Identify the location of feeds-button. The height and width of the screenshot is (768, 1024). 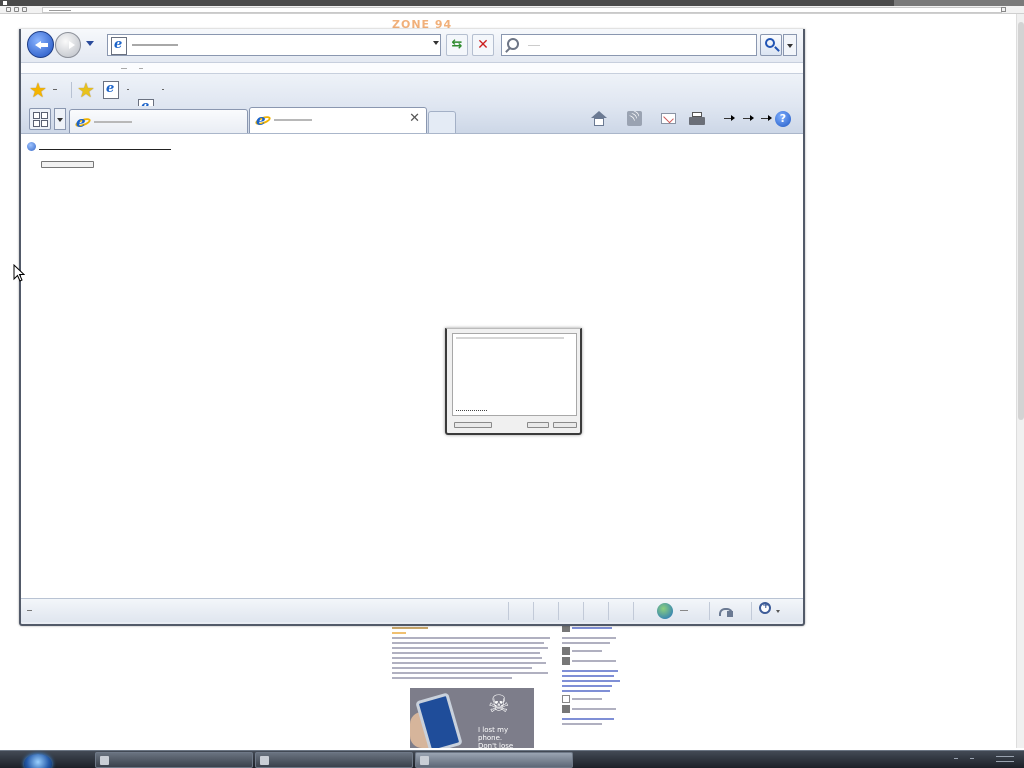
(634, 118).